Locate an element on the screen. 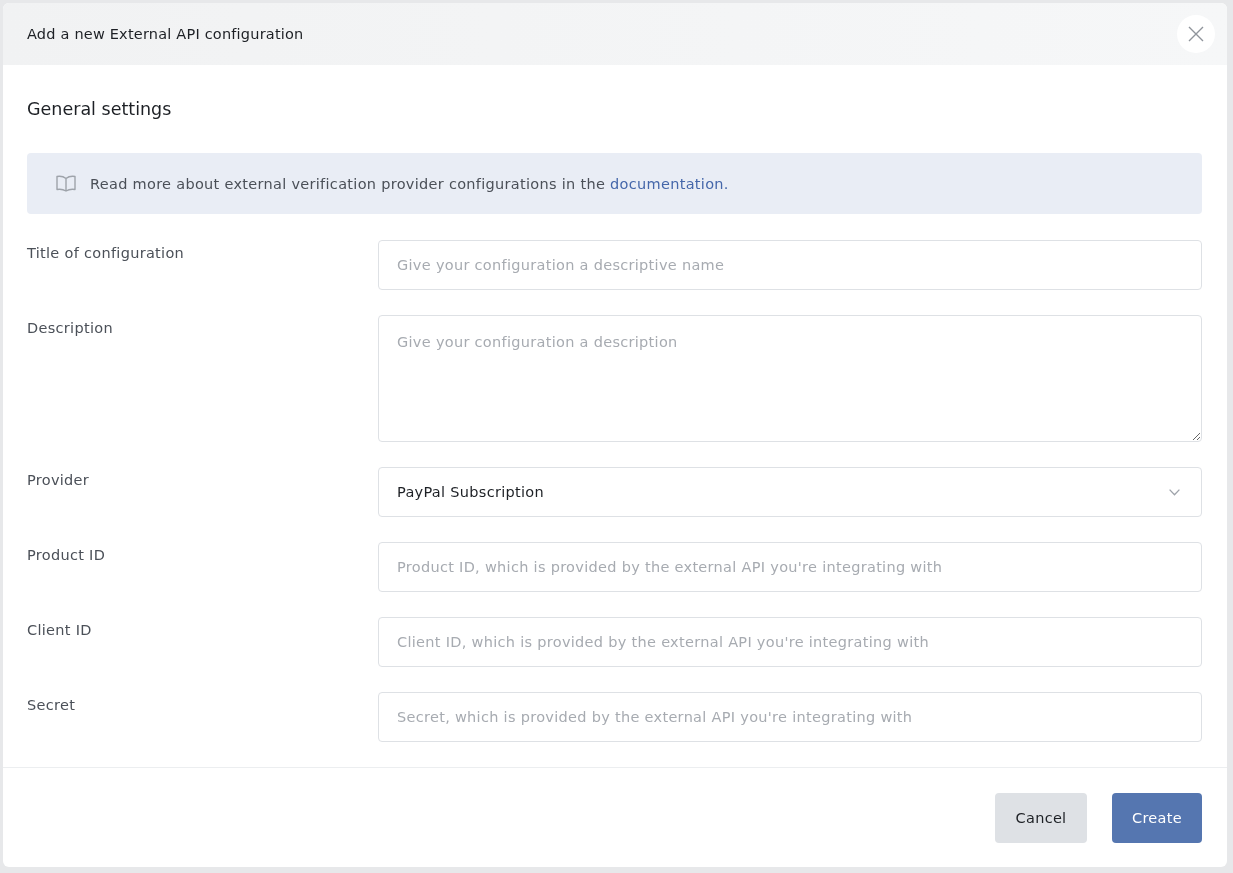 Image resolution: width=1233 pixels, height=873 pixels. dialog-title: Add a new External API configuration is located at coordinates (165, 34).